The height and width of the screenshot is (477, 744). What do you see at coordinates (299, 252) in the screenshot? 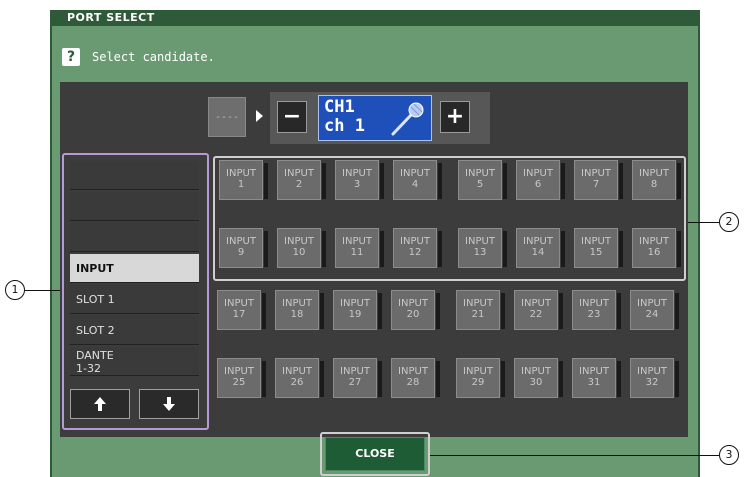
I see `port-number: 10` at bounding box center [299, 252].